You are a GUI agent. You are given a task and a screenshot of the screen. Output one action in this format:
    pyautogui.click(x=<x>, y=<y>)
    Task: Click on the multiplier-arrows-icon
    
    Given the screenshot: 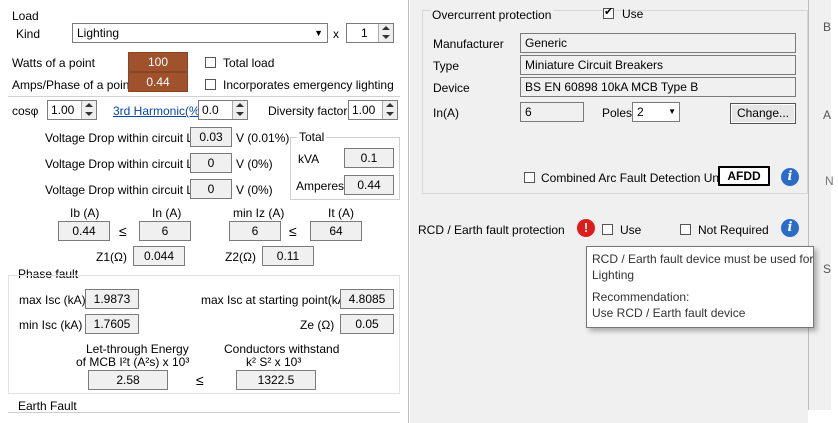 What is the action you would take?
    pyautogui.click(x=385, y=33)
    